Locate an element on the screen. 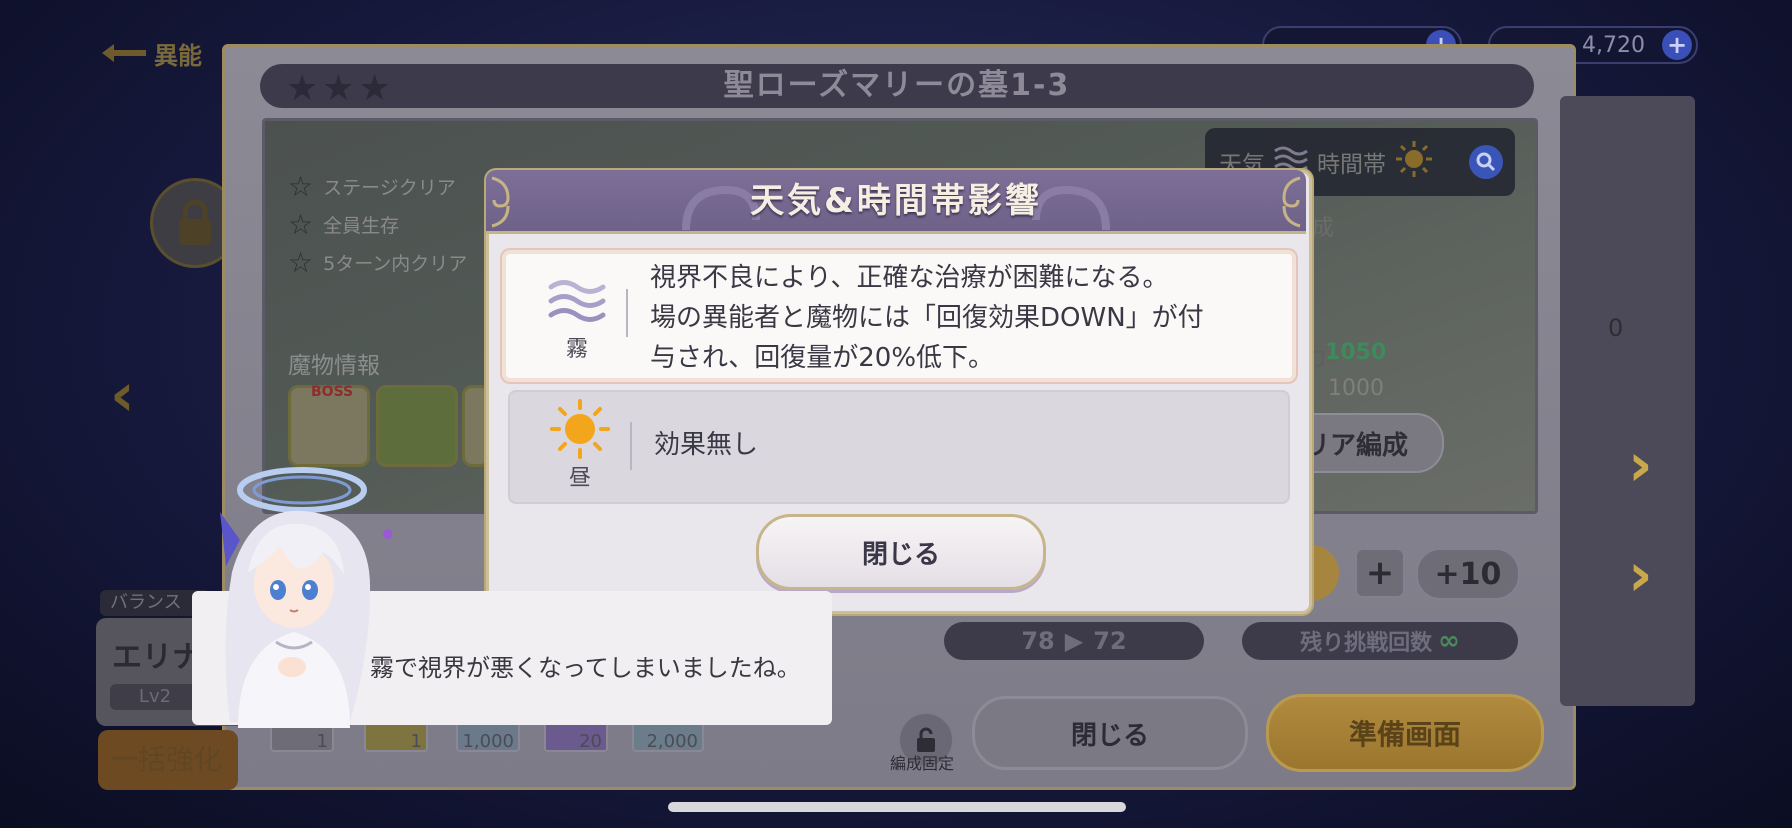 The height and width of the screenshot is (828, 1792). fog-line-1: 視界不良により、正確な治療が困難になる。 is located at coordinates (909, 278).